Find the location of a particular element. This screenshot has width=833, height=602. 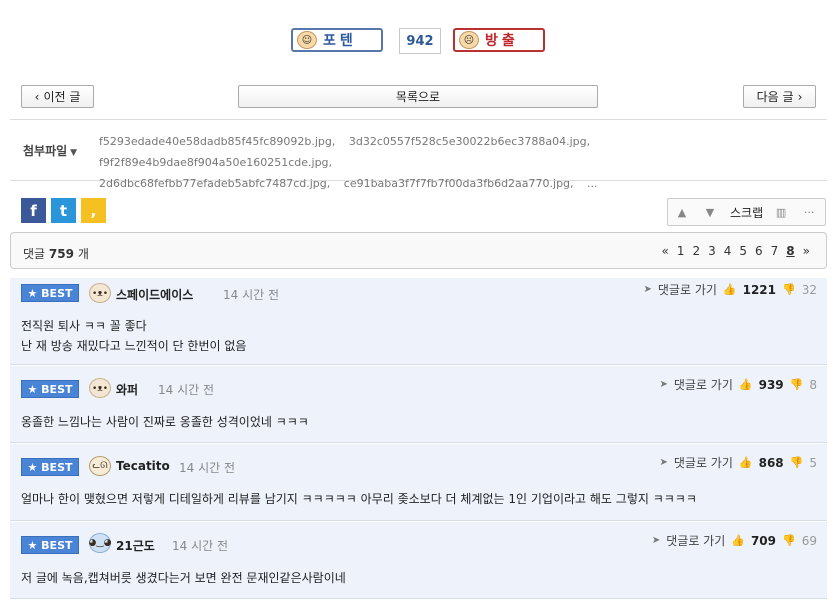

attachment-file-link: f9f2f89e4b9dae8f904a50e160251cde.jpg, is located at coordinates (215, 162).